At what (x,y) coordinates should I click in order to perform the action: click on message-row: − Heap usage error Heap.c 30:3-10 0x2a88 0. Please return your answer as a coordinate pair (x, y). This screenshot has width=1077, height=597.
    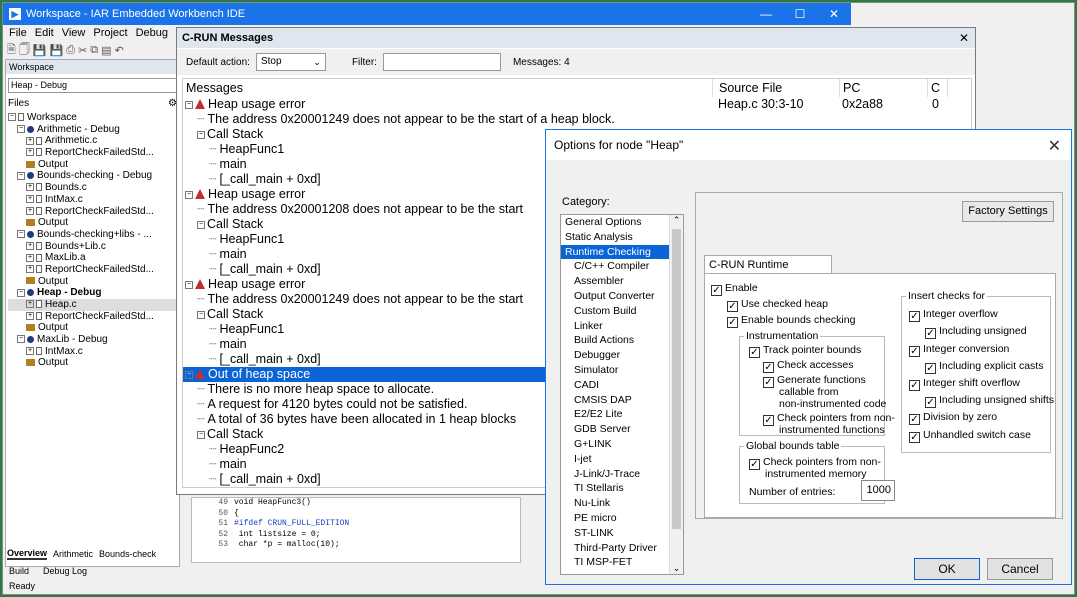
    Looking at the image, I should click on (577, 104).